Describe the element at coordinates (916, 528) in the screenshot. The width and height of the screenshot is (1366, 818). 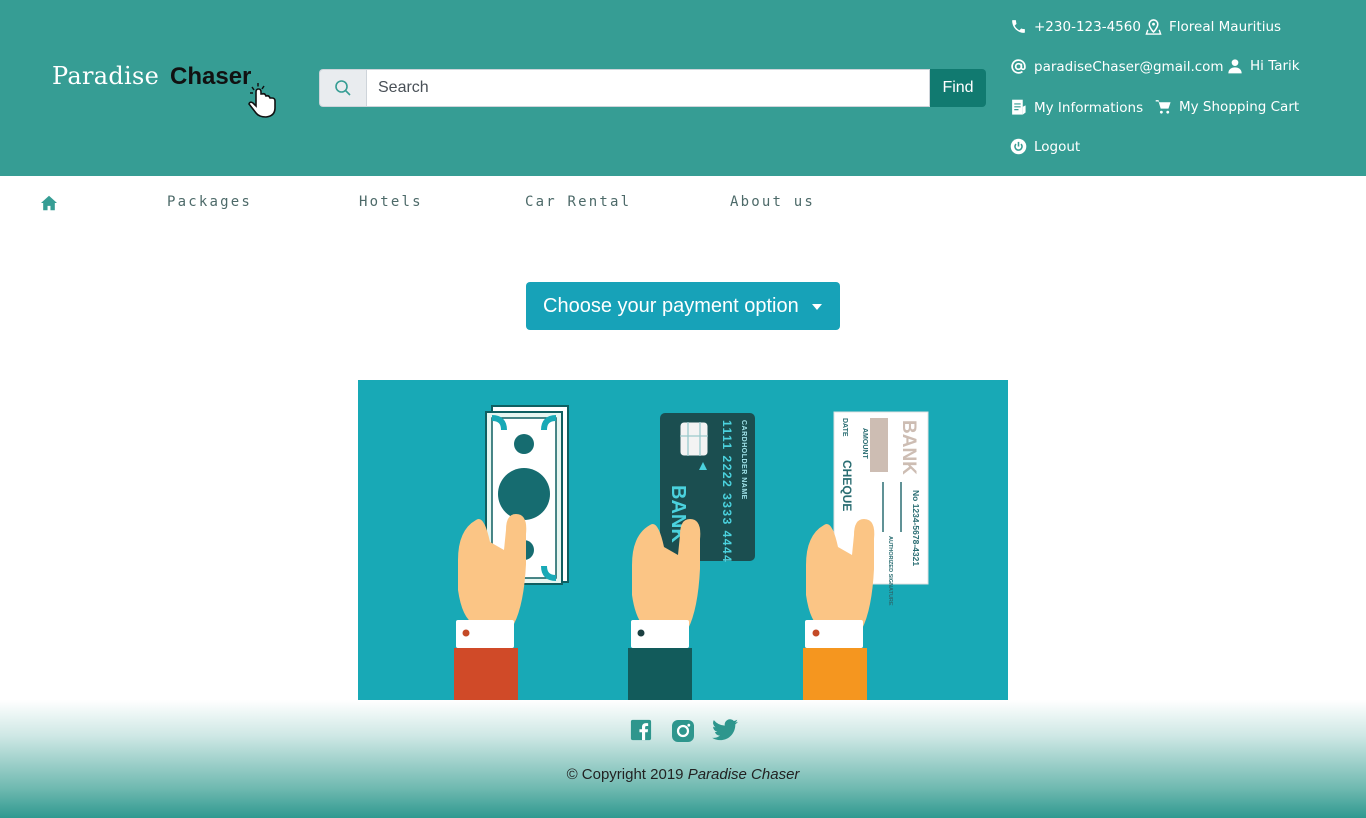
I see `cheque-number: No 1234-5678-4321` at that location.